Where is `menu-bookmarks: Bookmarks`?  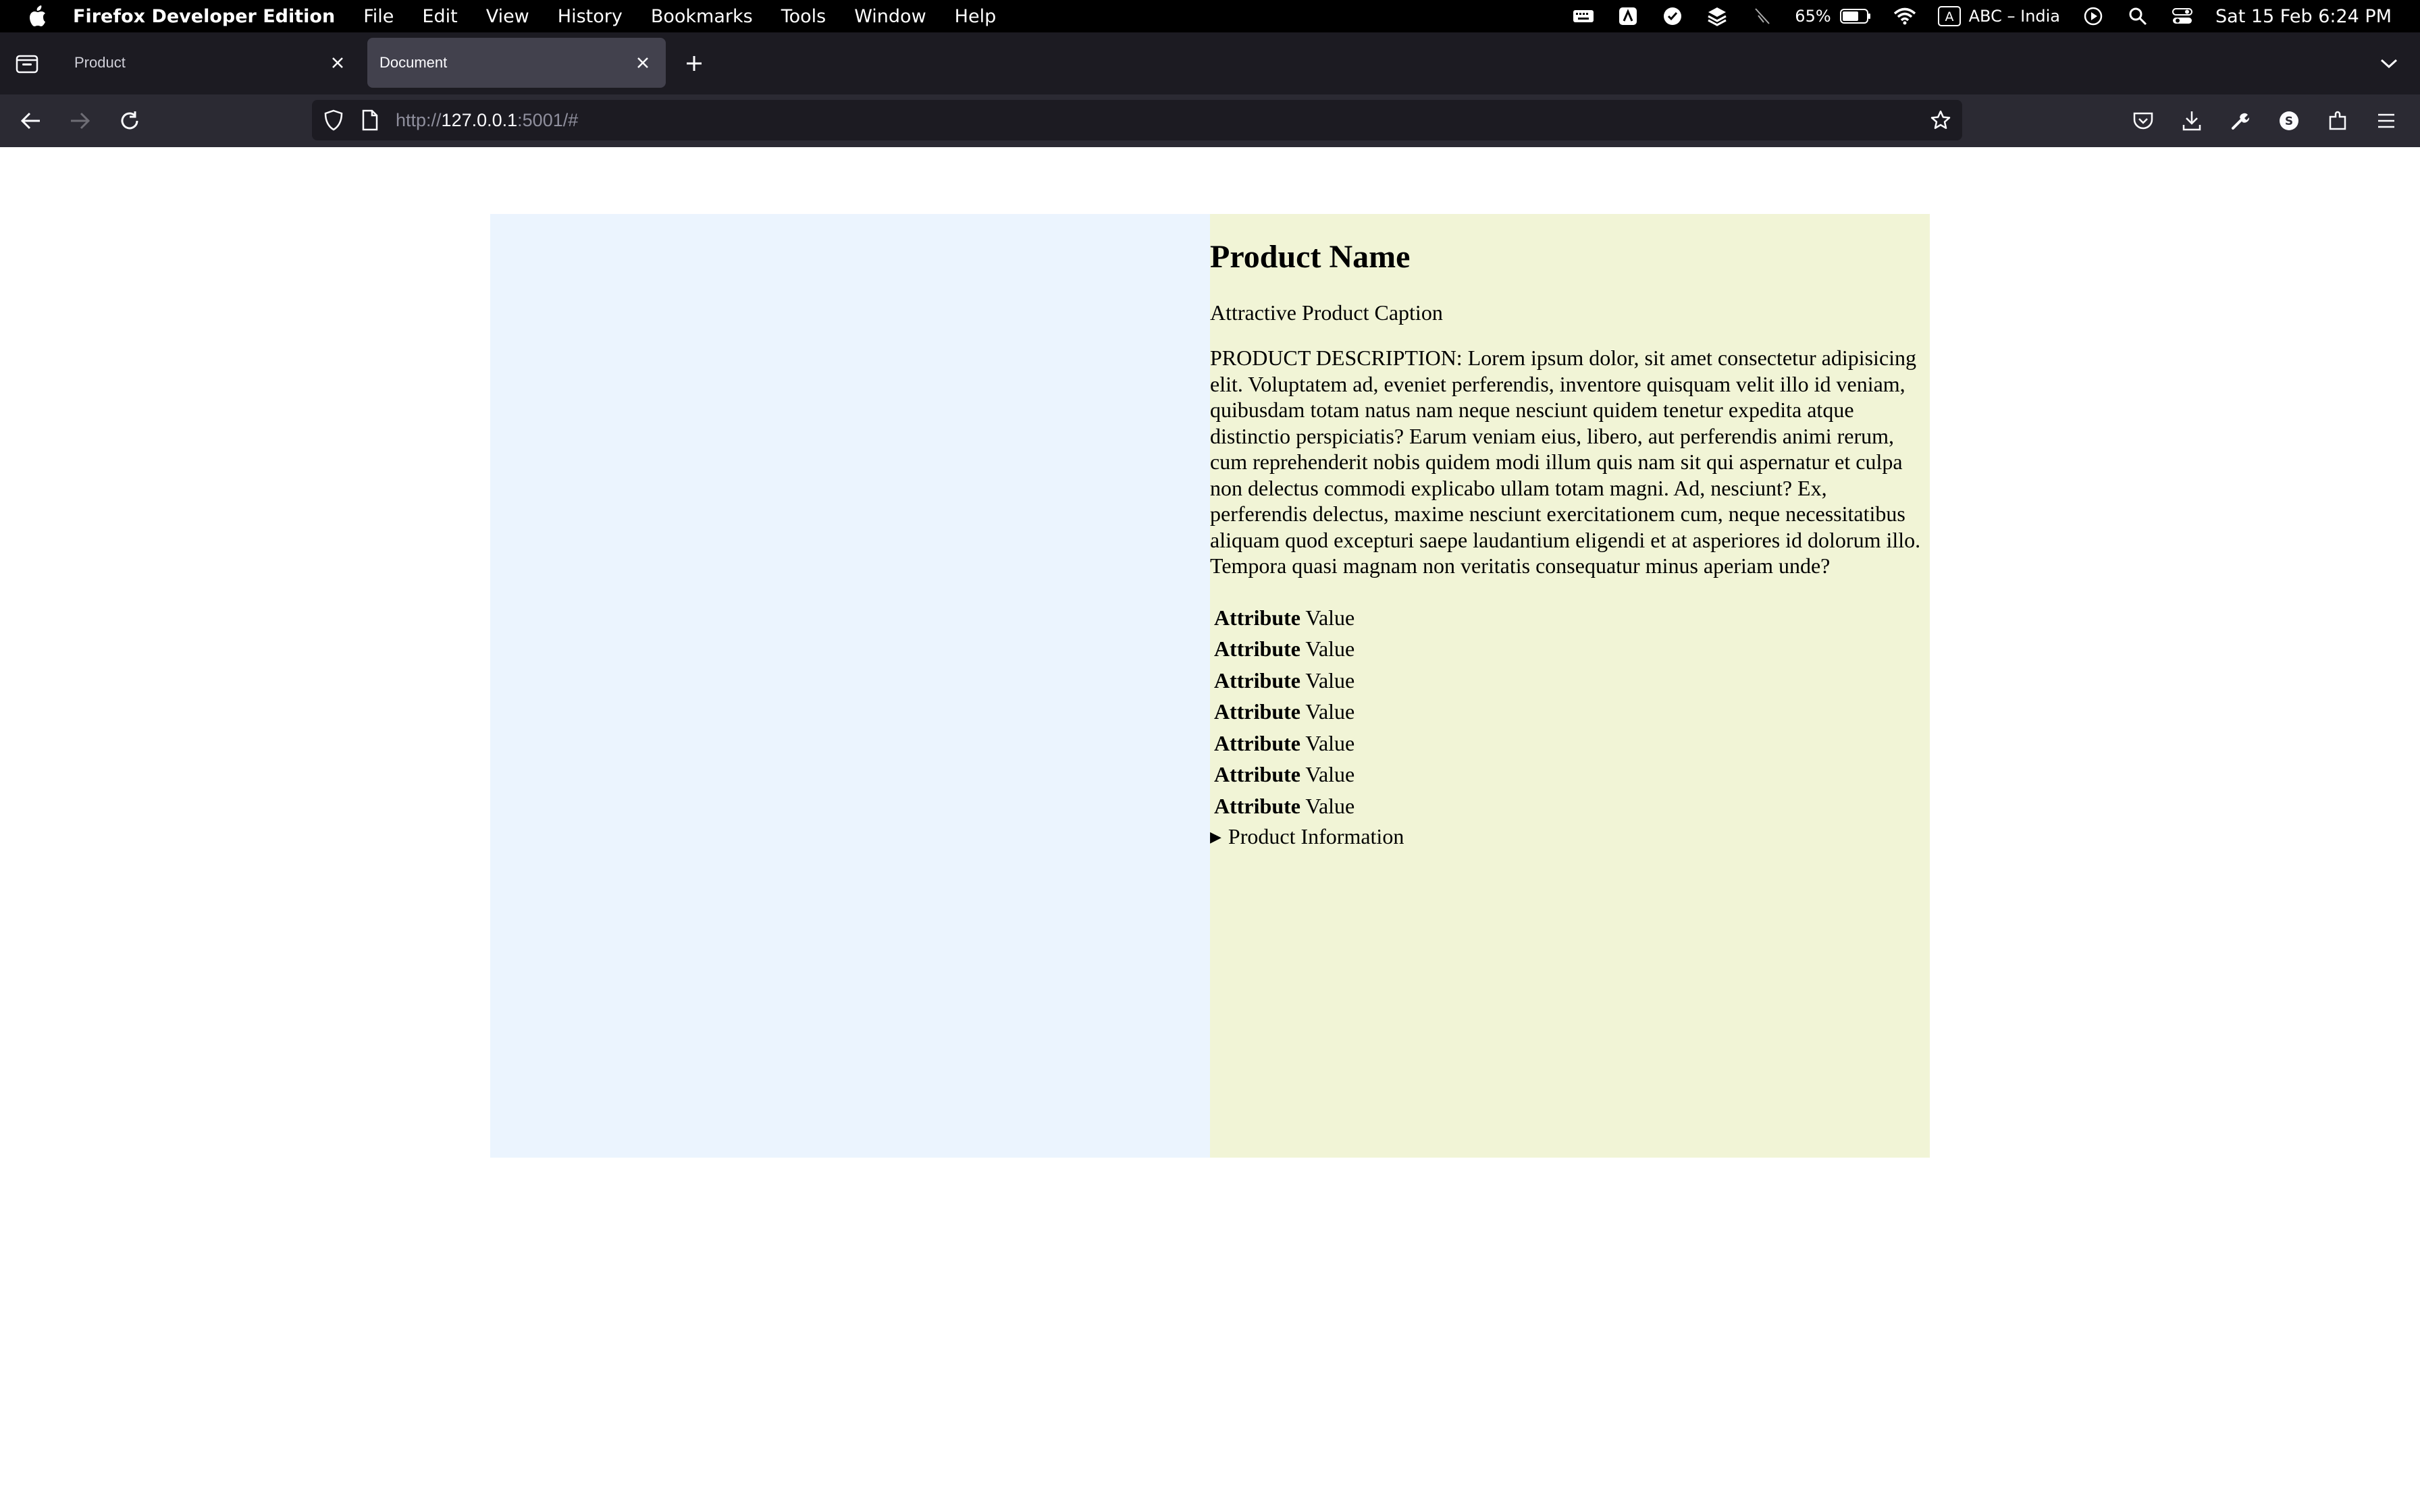 menu-bookmarks: Bookmarks is located at coordinates (702, 16).